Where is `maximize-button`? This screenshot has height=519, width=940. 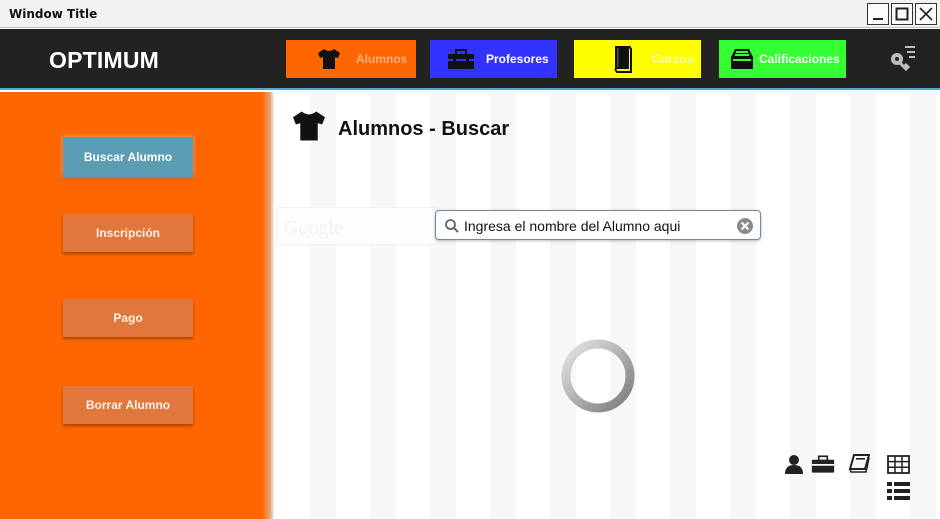 maximize-button is located at coordinates (902, 14).